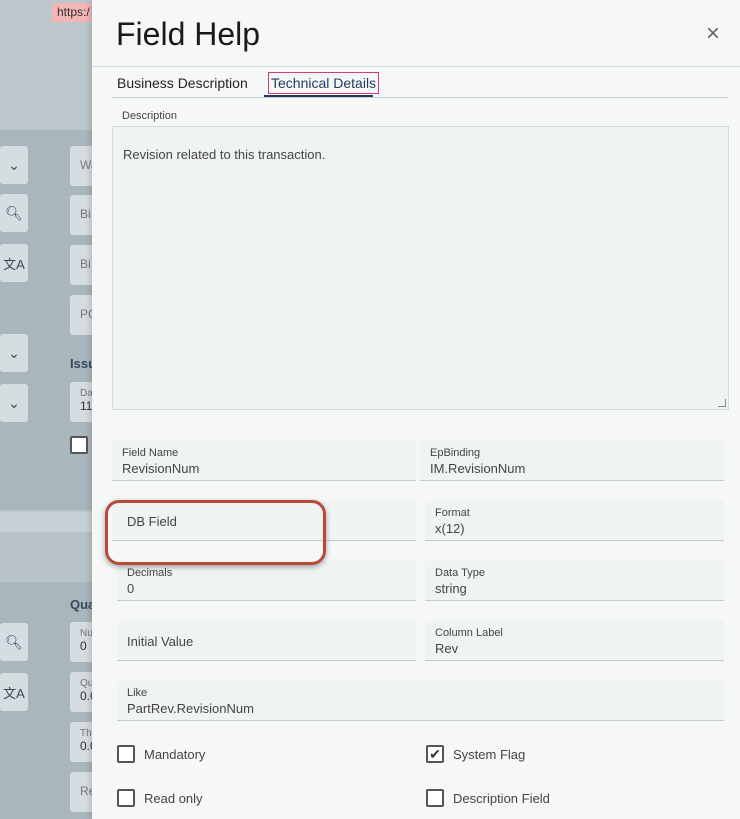 This screenshot has width=740, height=819. What do you see at coordinates (175, 754) in the screenshot?
I see `checkbox-label: Mandatory` at bounding box center [175, 754].